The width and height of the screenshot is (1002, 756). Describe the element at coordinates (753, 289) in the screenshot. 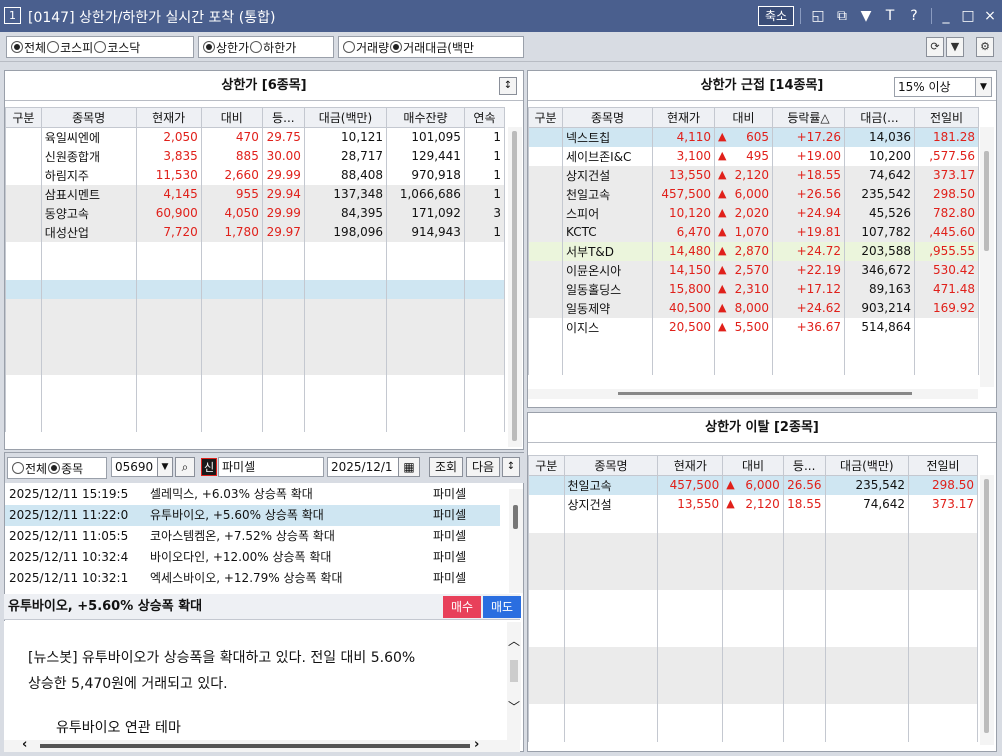

I see `table-row: 일동홀딩스 15,800 ▲ 2,310 +17.12 89,163 471.48` at that location.